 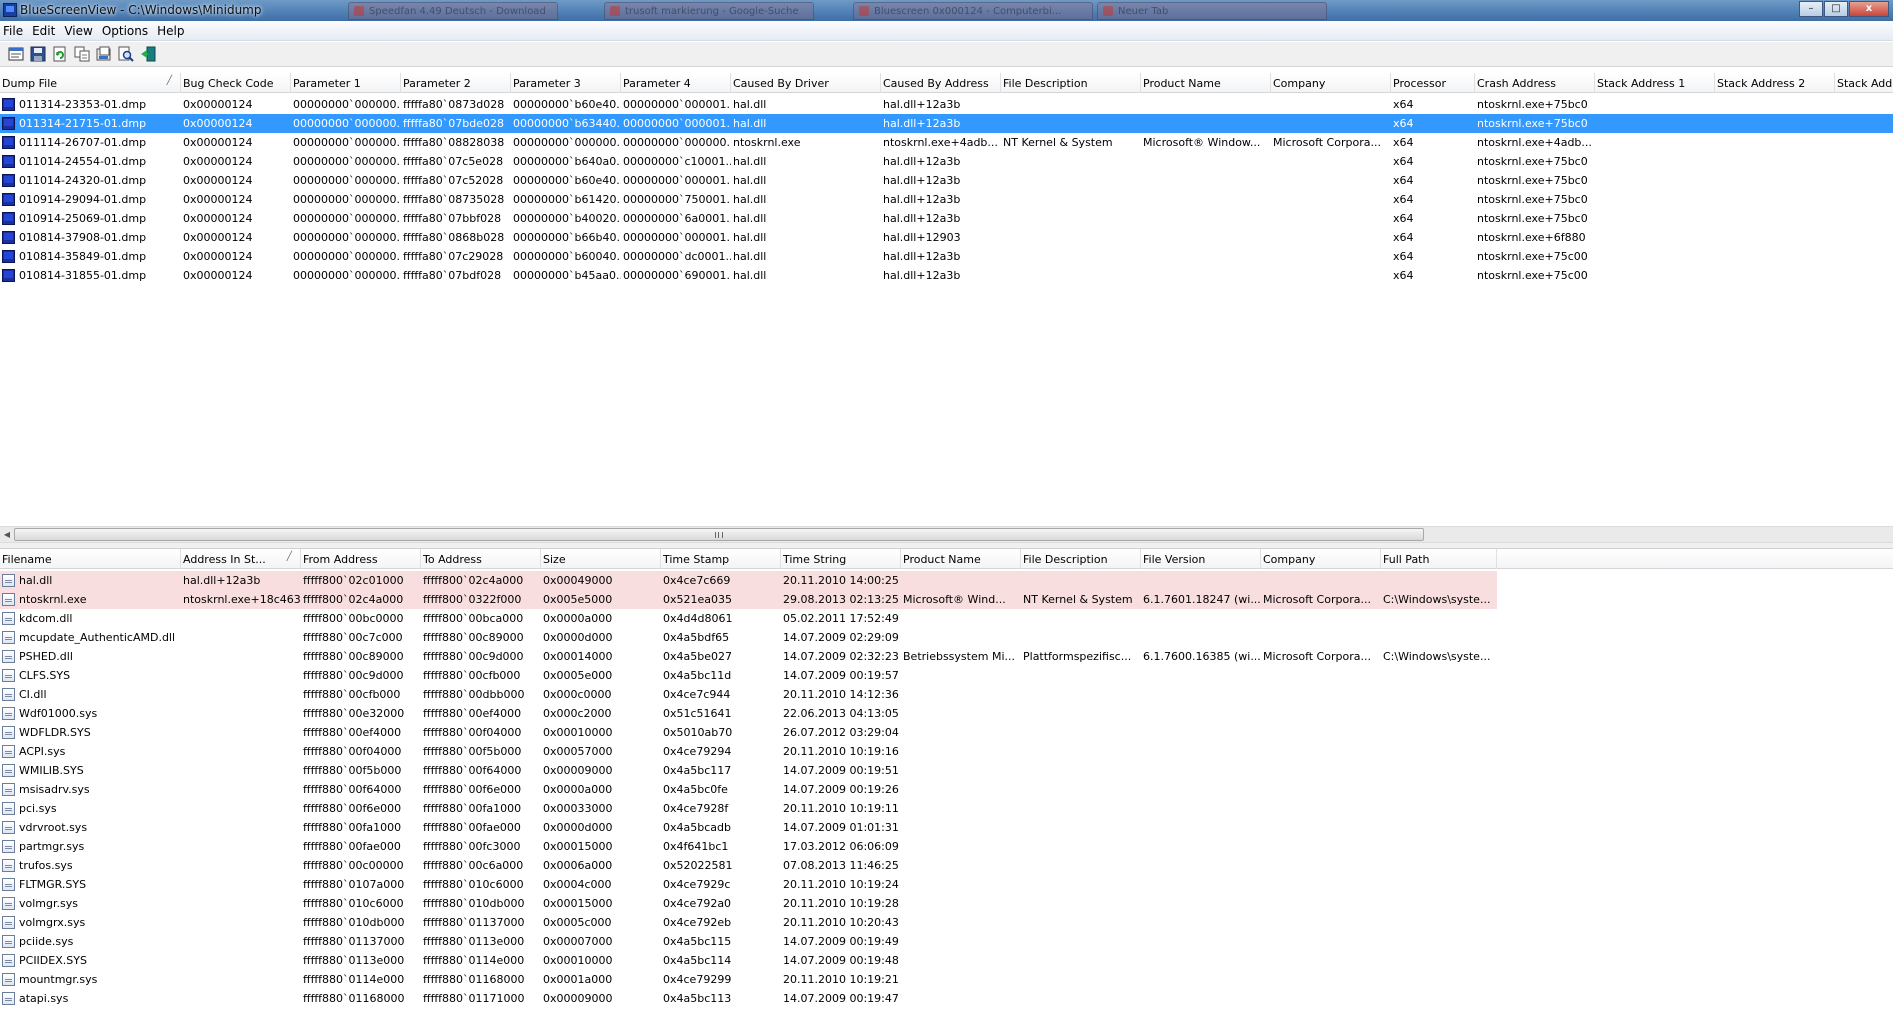 I want to click on menu-view: View, so click(x=79, y=31).